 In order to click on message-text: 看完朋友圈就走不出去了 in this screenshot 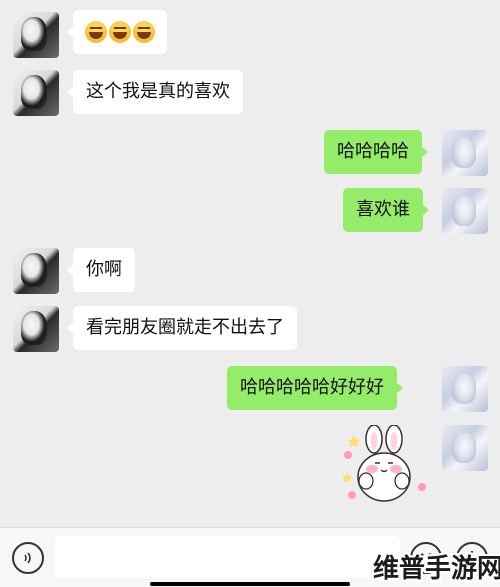, I will do `click(185, 327)`.